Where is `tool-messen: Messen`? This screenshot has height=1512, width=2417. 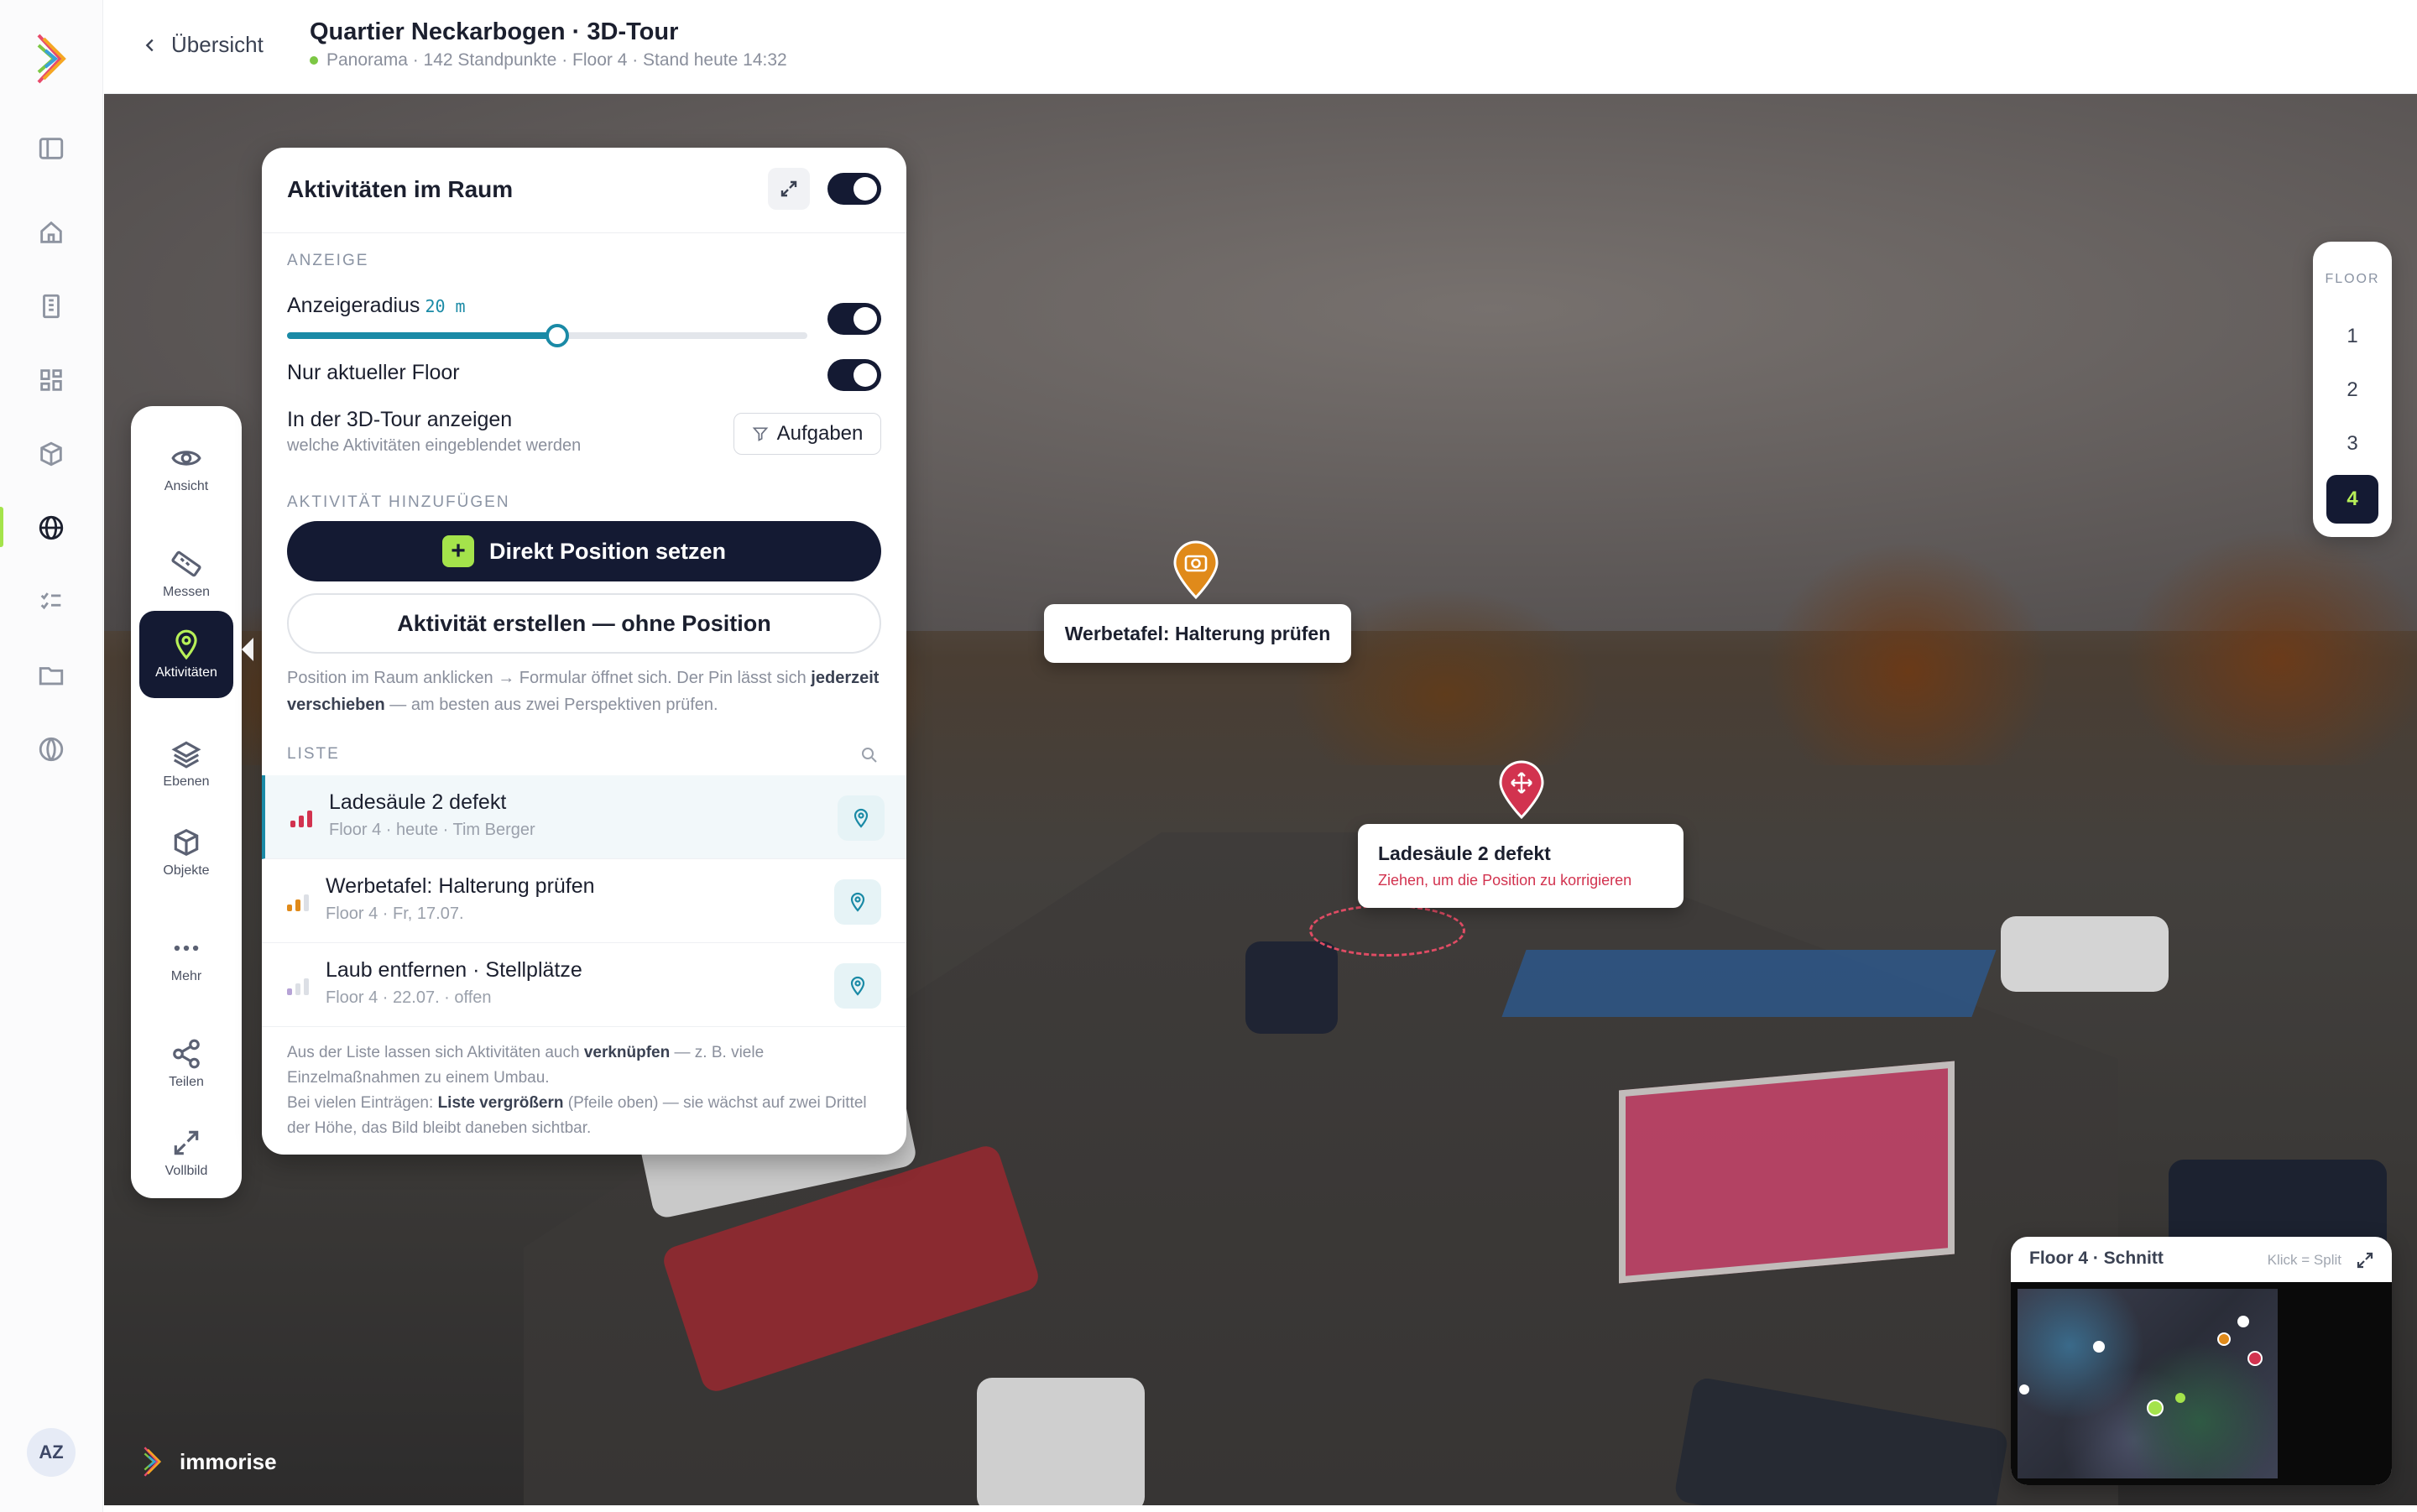 tool-messen: Messen is located at coordinates (186, 574).